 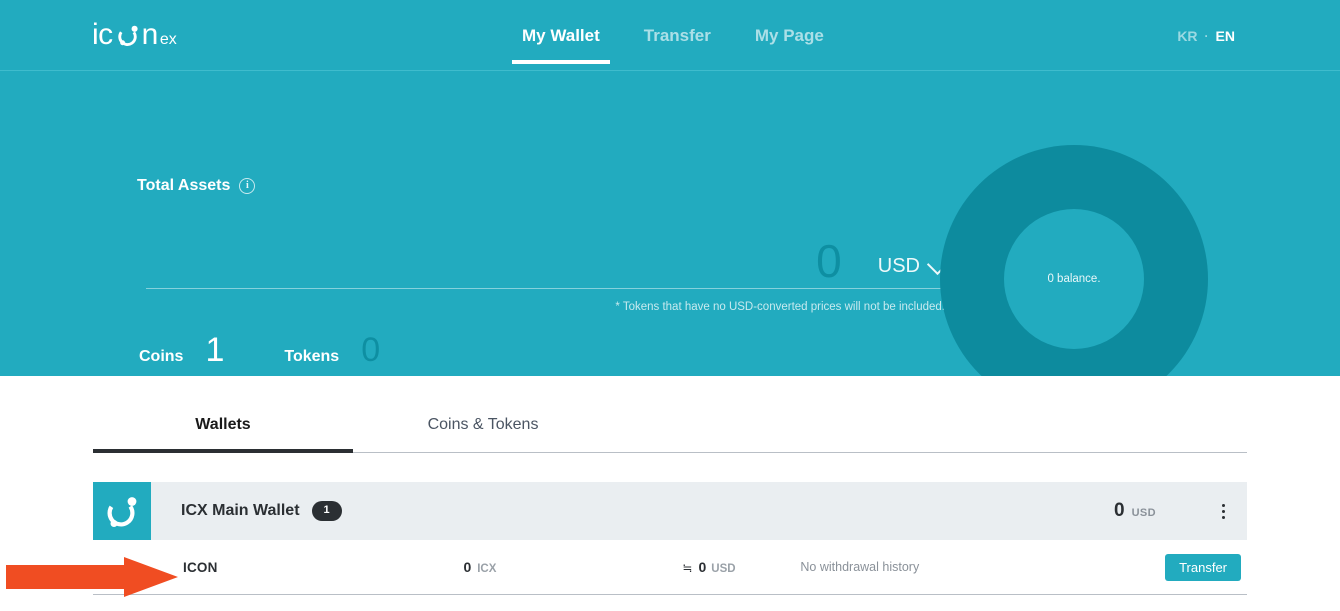 I want to click on coin-usd-amount: 0, so click(x=702, y=567).